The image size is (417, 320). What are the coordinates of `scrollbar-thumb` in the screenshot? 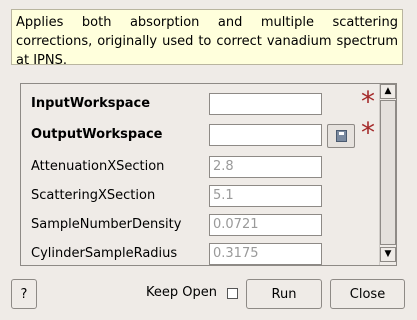 It's located at (388, 172).